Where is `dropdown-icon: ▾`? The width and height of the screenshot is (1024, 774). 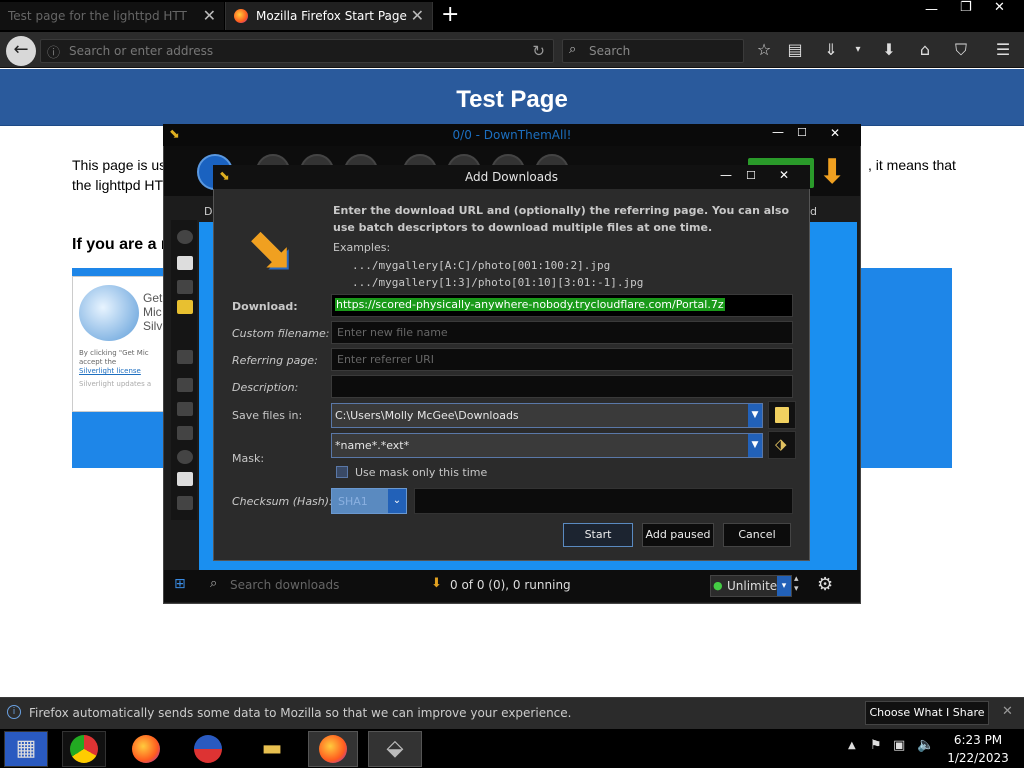
dropdown-icon: ▾ is located at coordinates (858, 50).